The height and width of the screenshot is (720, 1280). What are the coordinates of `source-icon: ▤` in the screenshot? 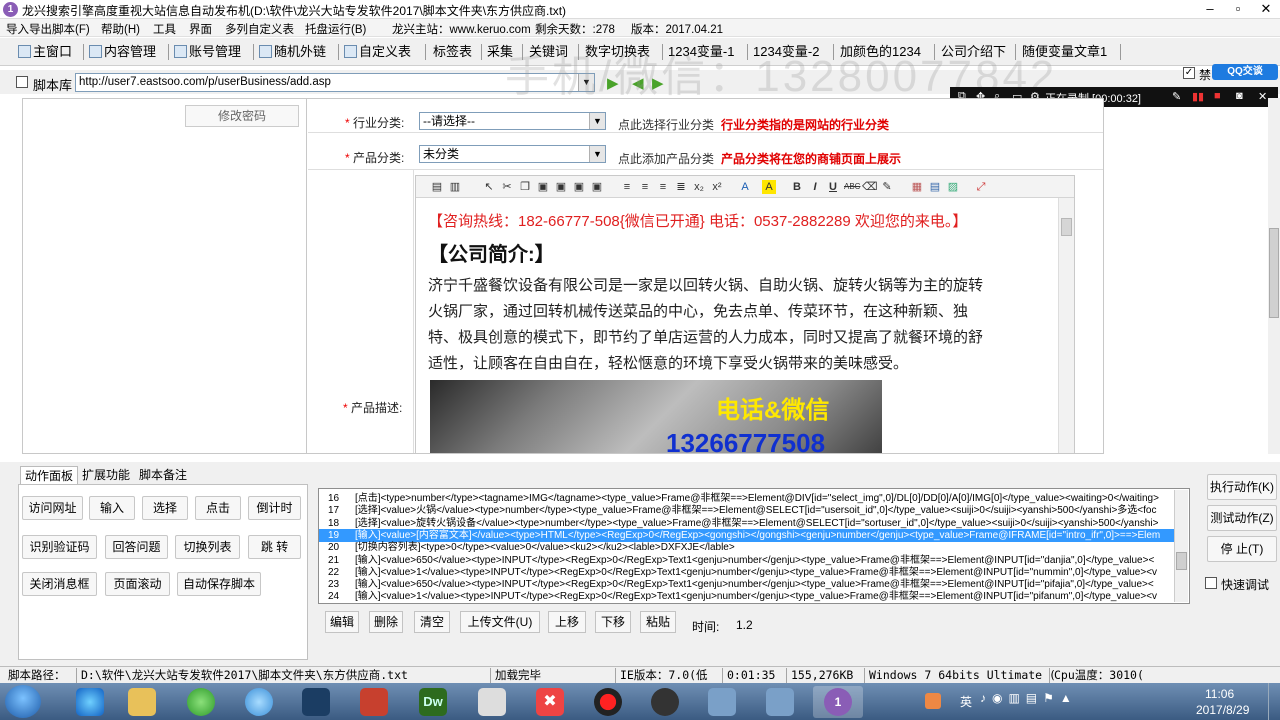 It's located at (437, 187).